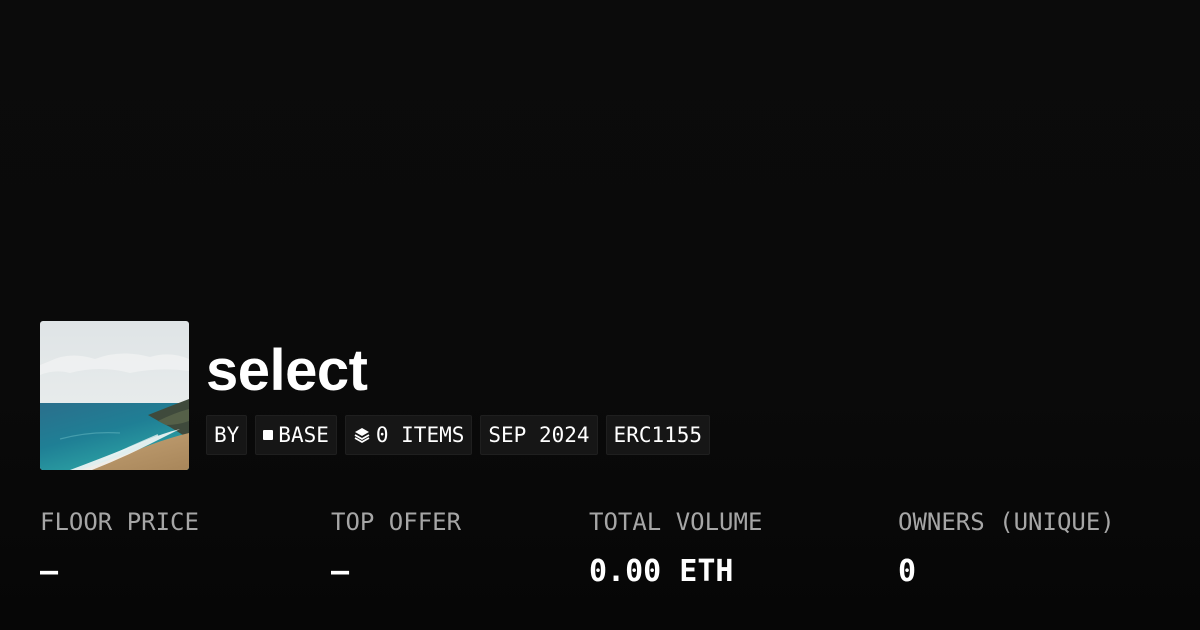 Image resolution: width=1200 pixels, height=630 pixels. I want to click on stat-total-volume: TOTAL VOLUME 0.00 ETH, so click(675, 547).